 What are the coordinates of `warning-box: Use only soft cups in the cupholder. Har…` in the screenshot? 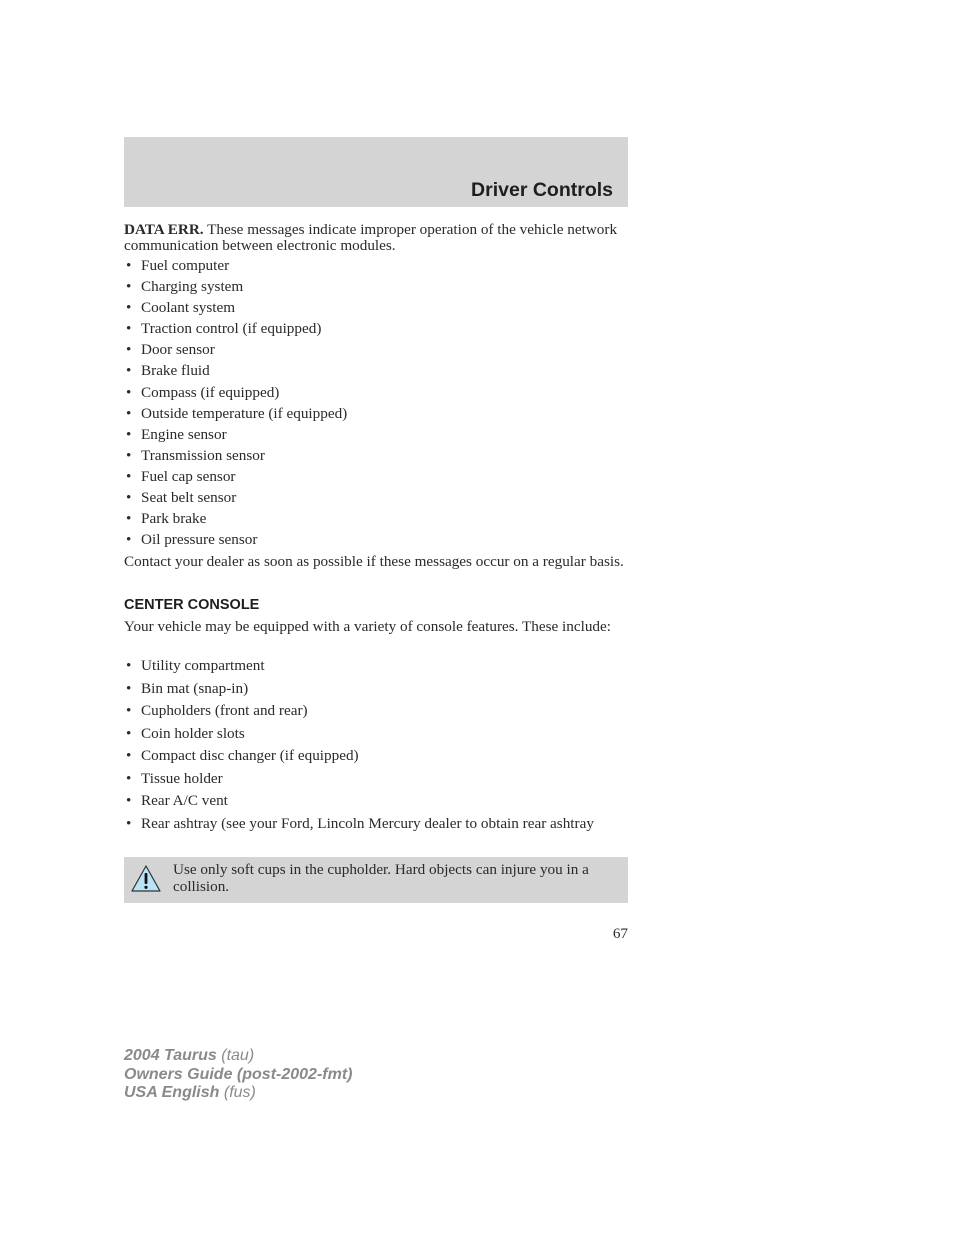 It's located at (376, 880).